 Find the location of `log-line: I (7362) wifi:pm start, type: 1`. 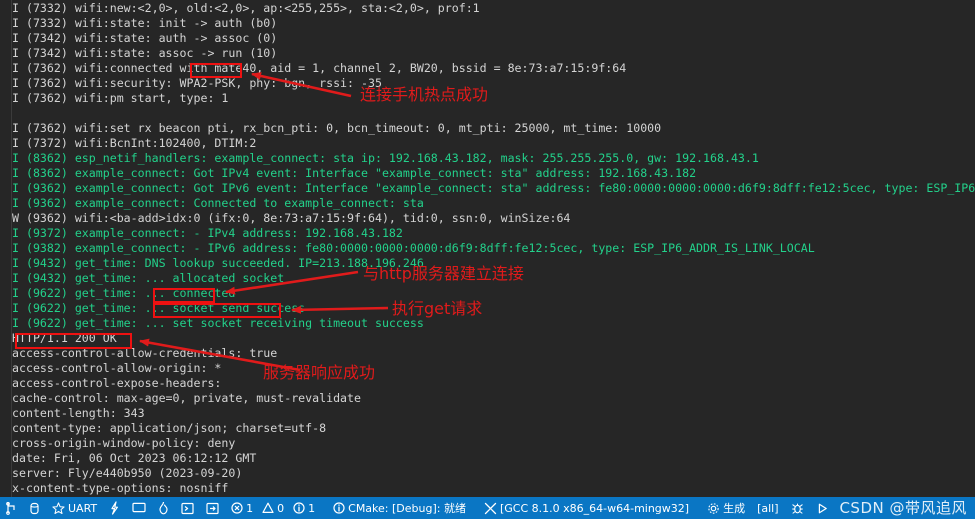

log-line: I (7362) wifi:pm start, type: 1 is located at coordinates (120, 98).